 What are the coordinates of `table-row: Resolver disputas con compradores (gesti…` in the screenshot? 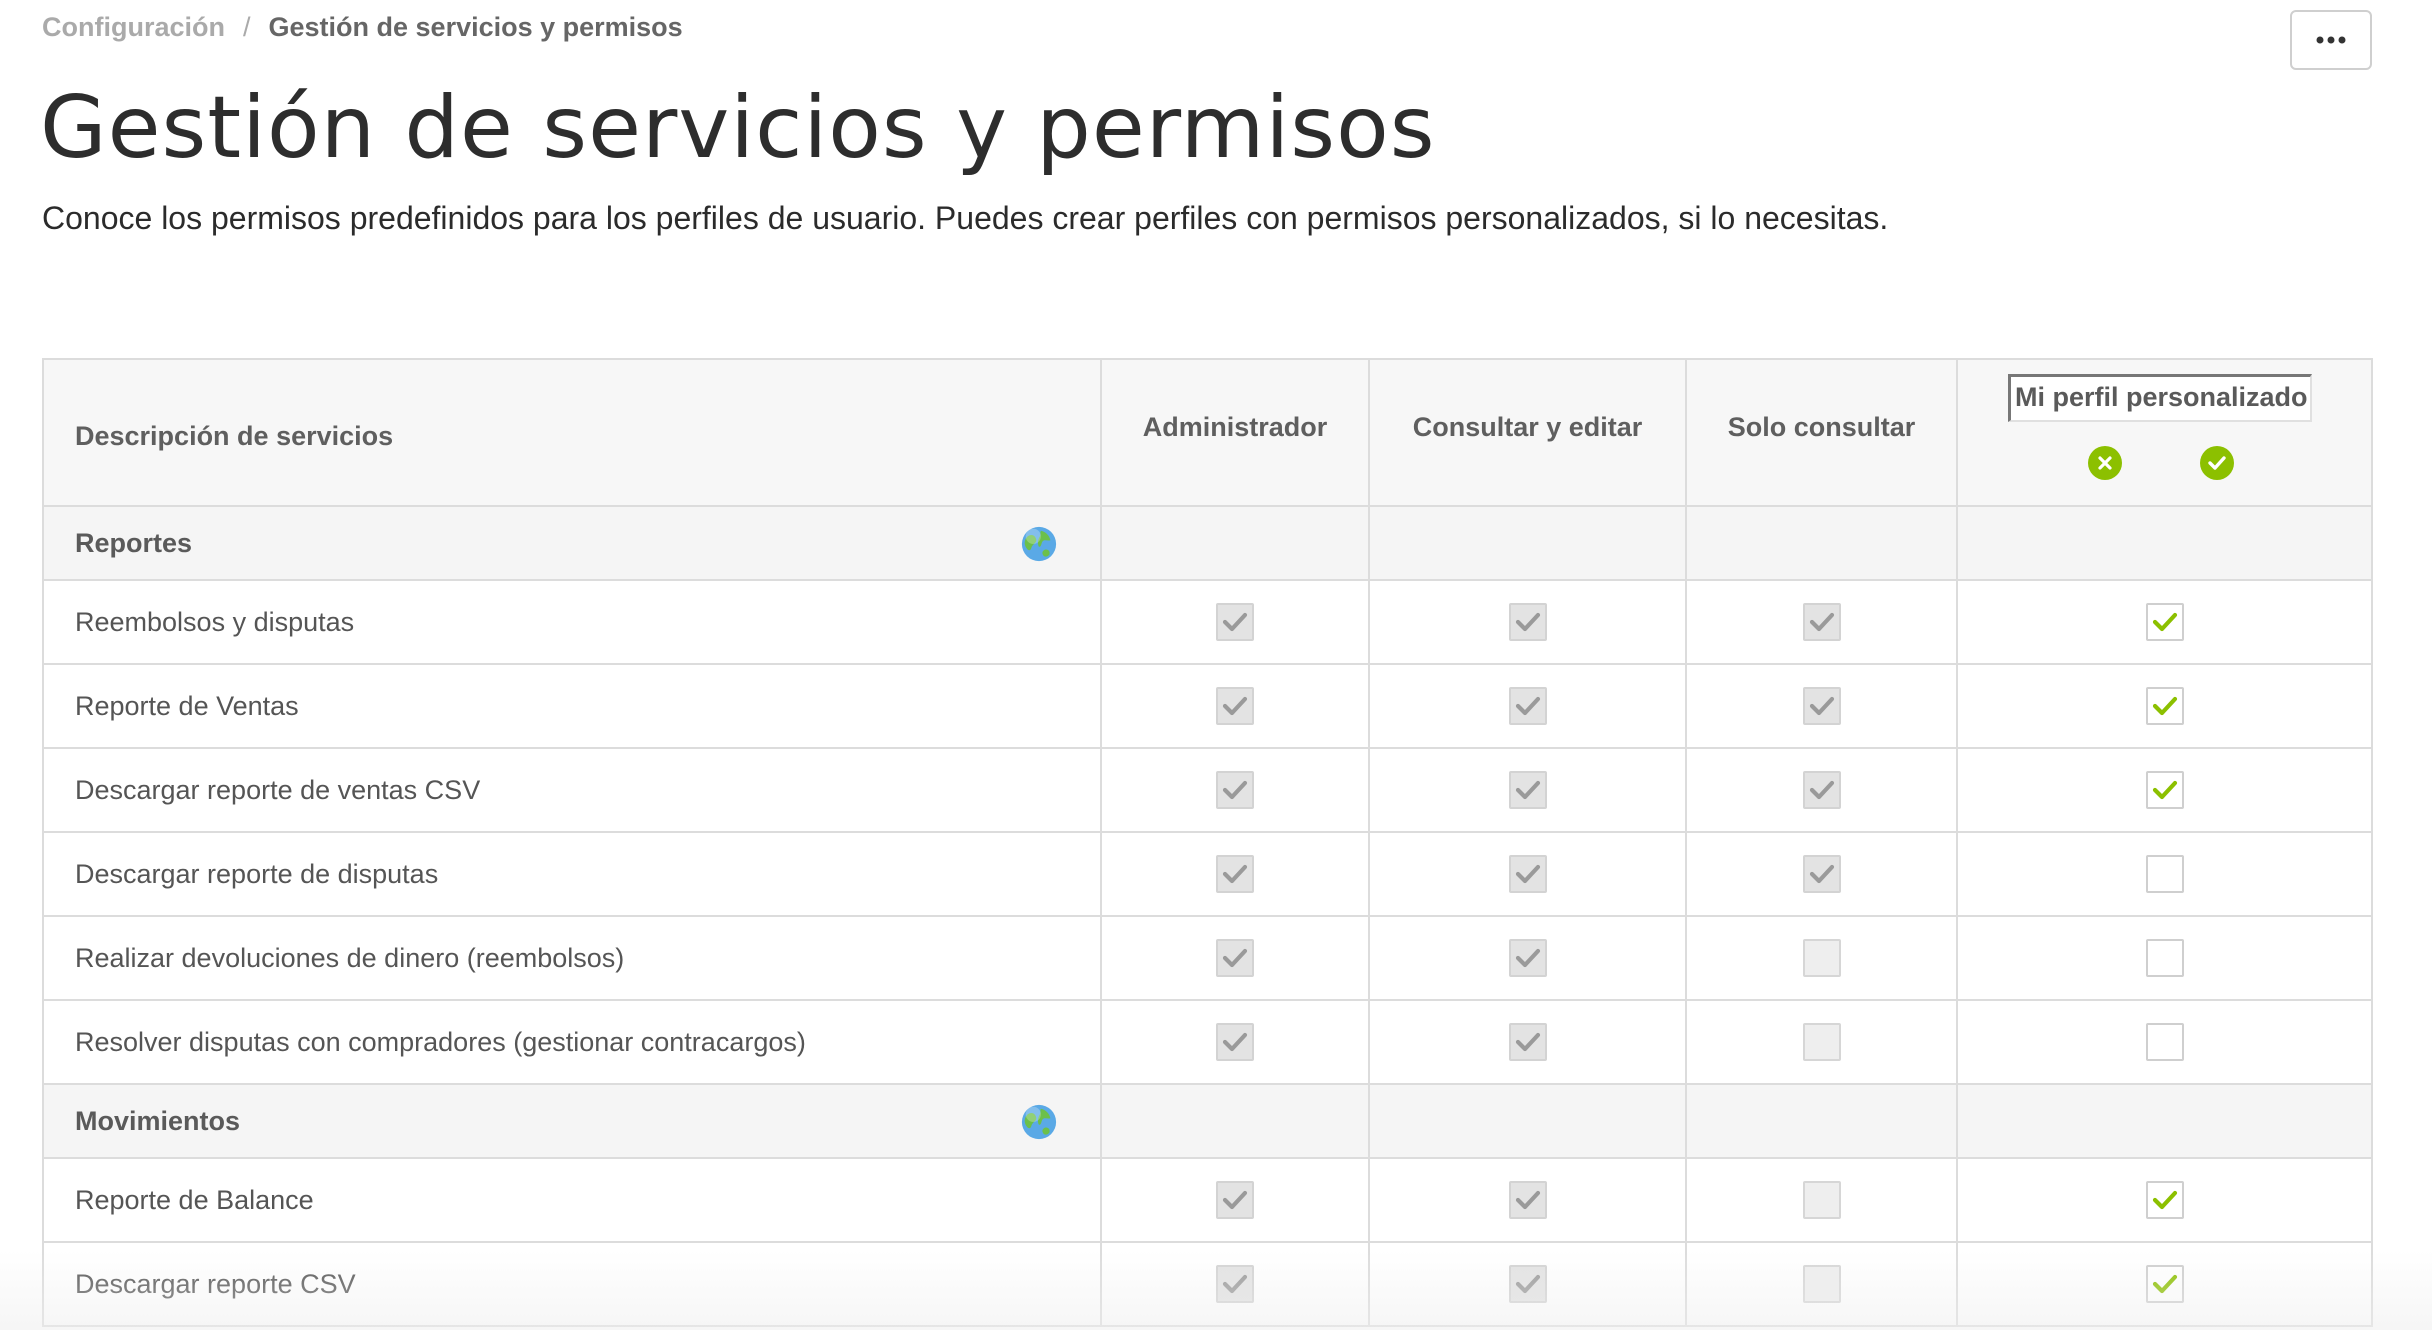 It's located at (1207, 1042).